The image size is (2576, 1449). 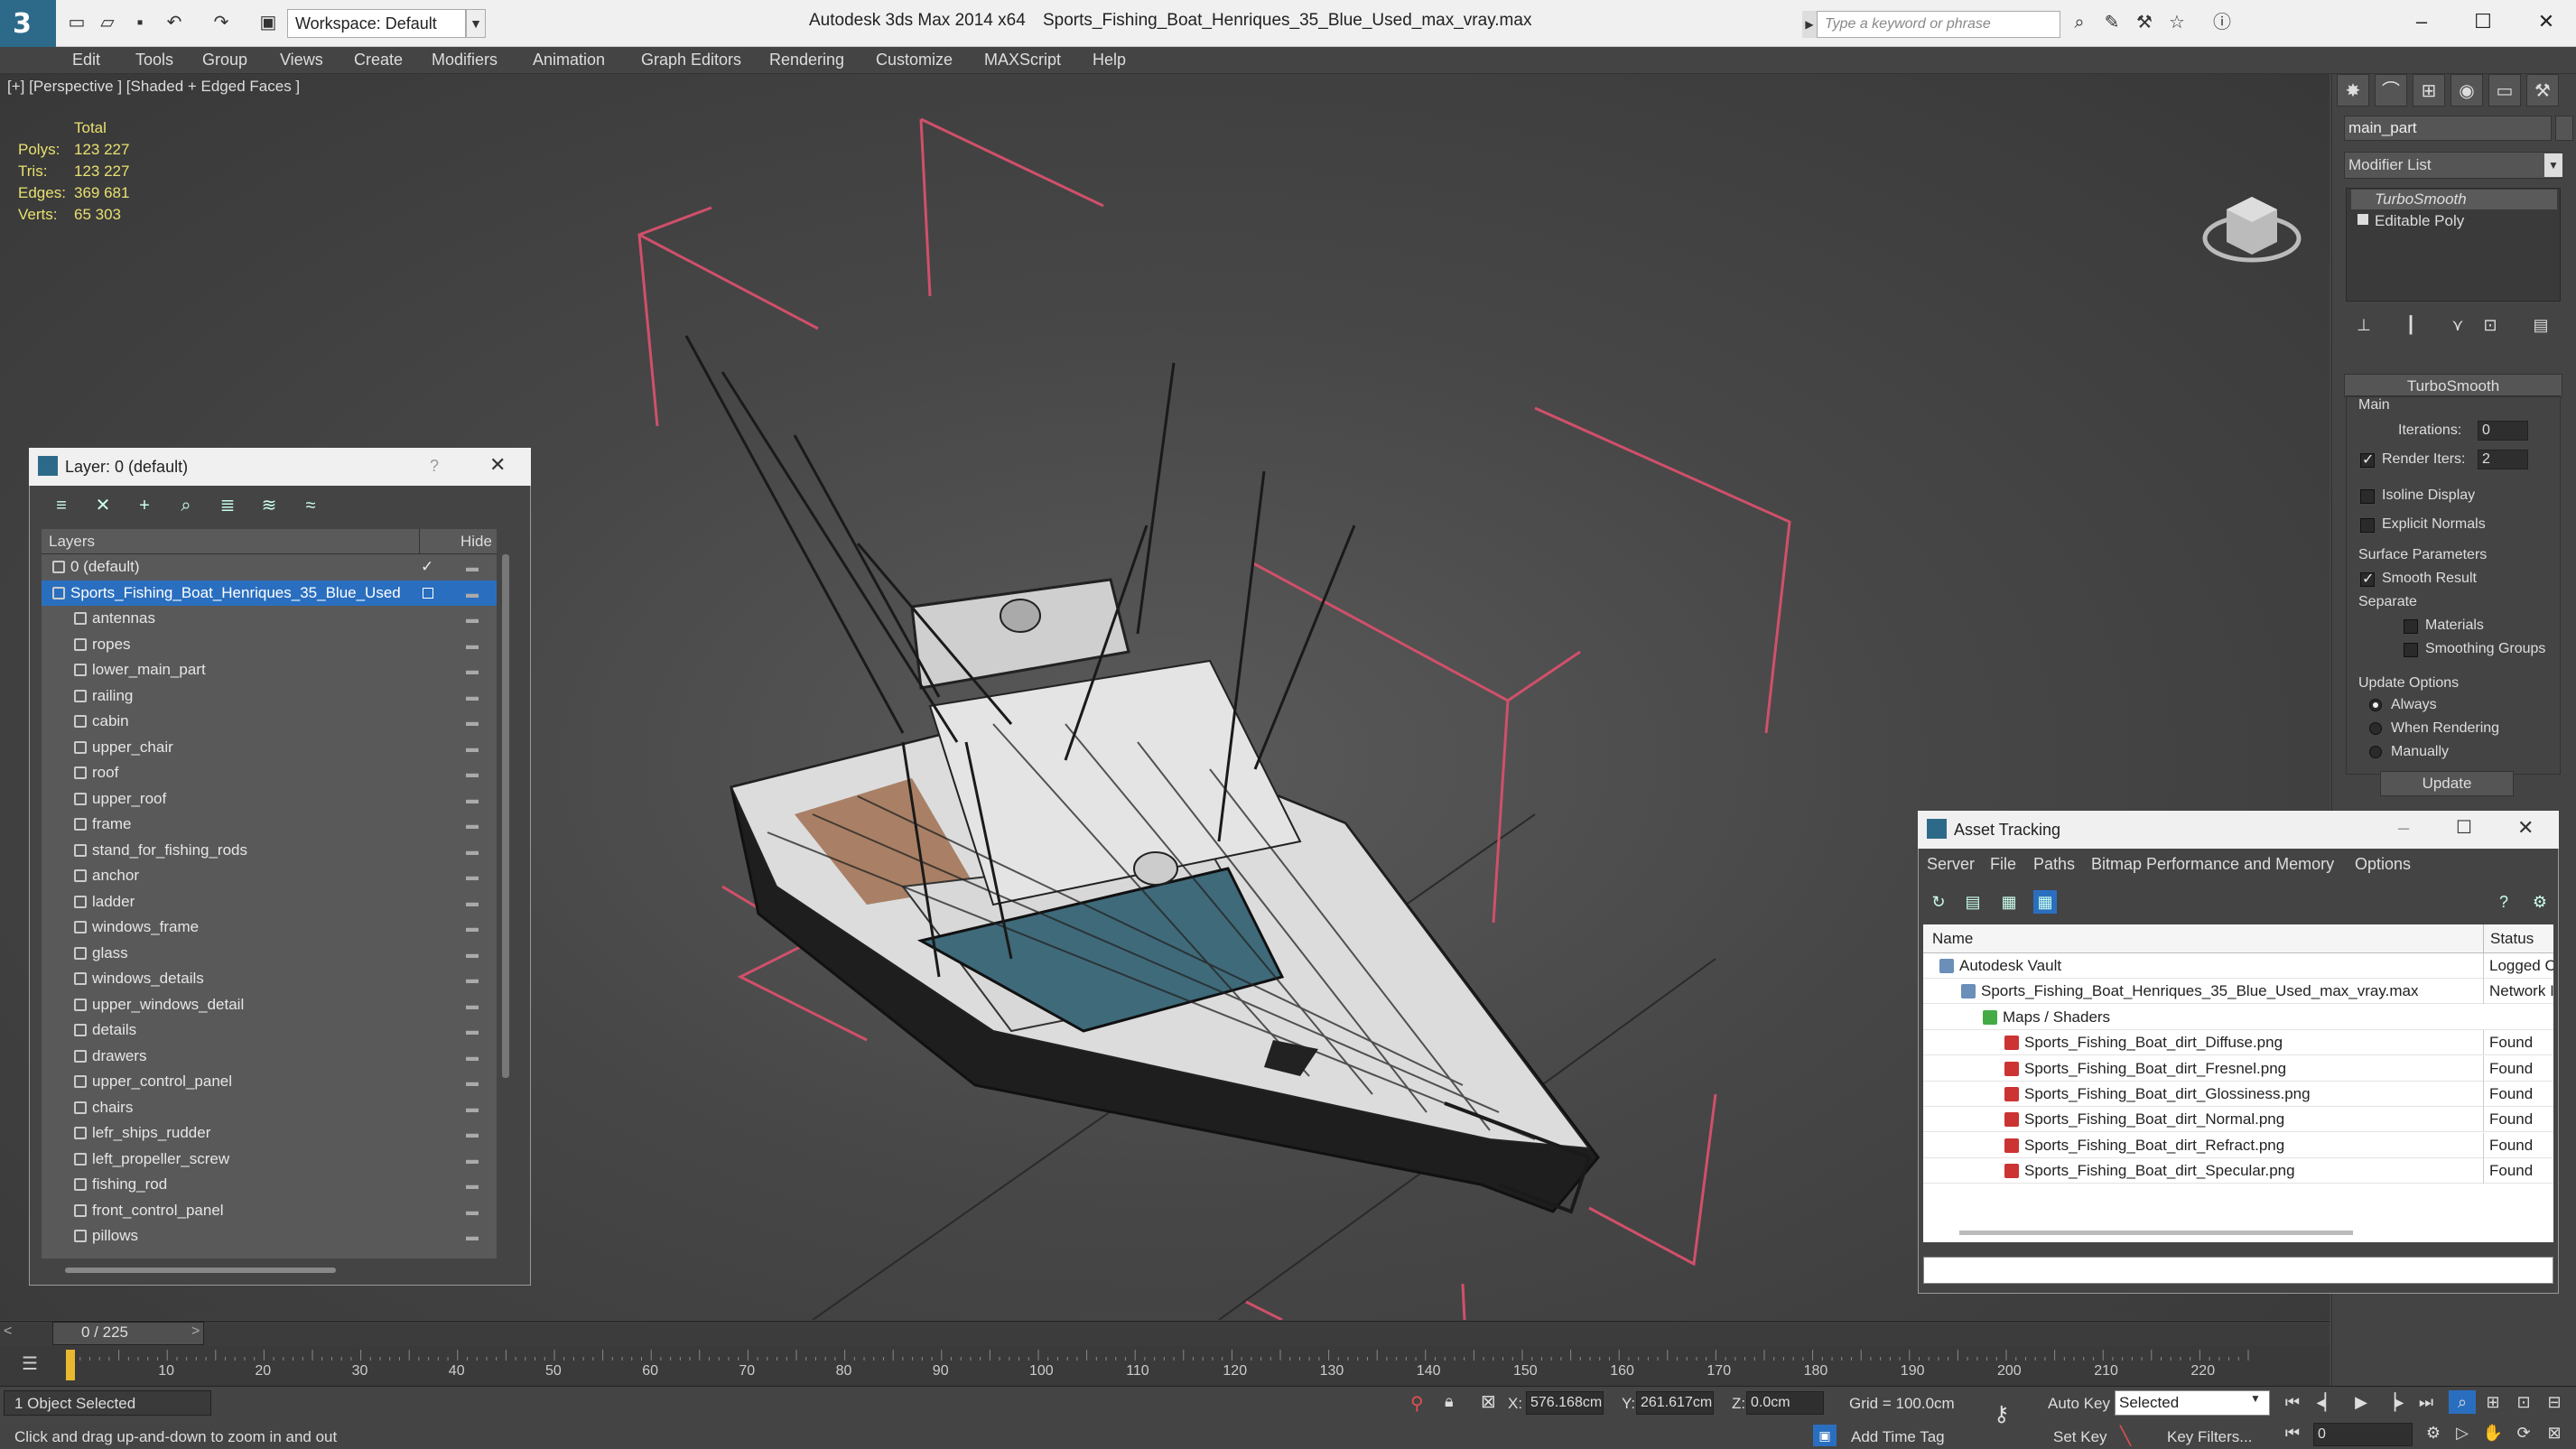 I want to click on project-folder-icon: ▣, so click(x=268, y=22).